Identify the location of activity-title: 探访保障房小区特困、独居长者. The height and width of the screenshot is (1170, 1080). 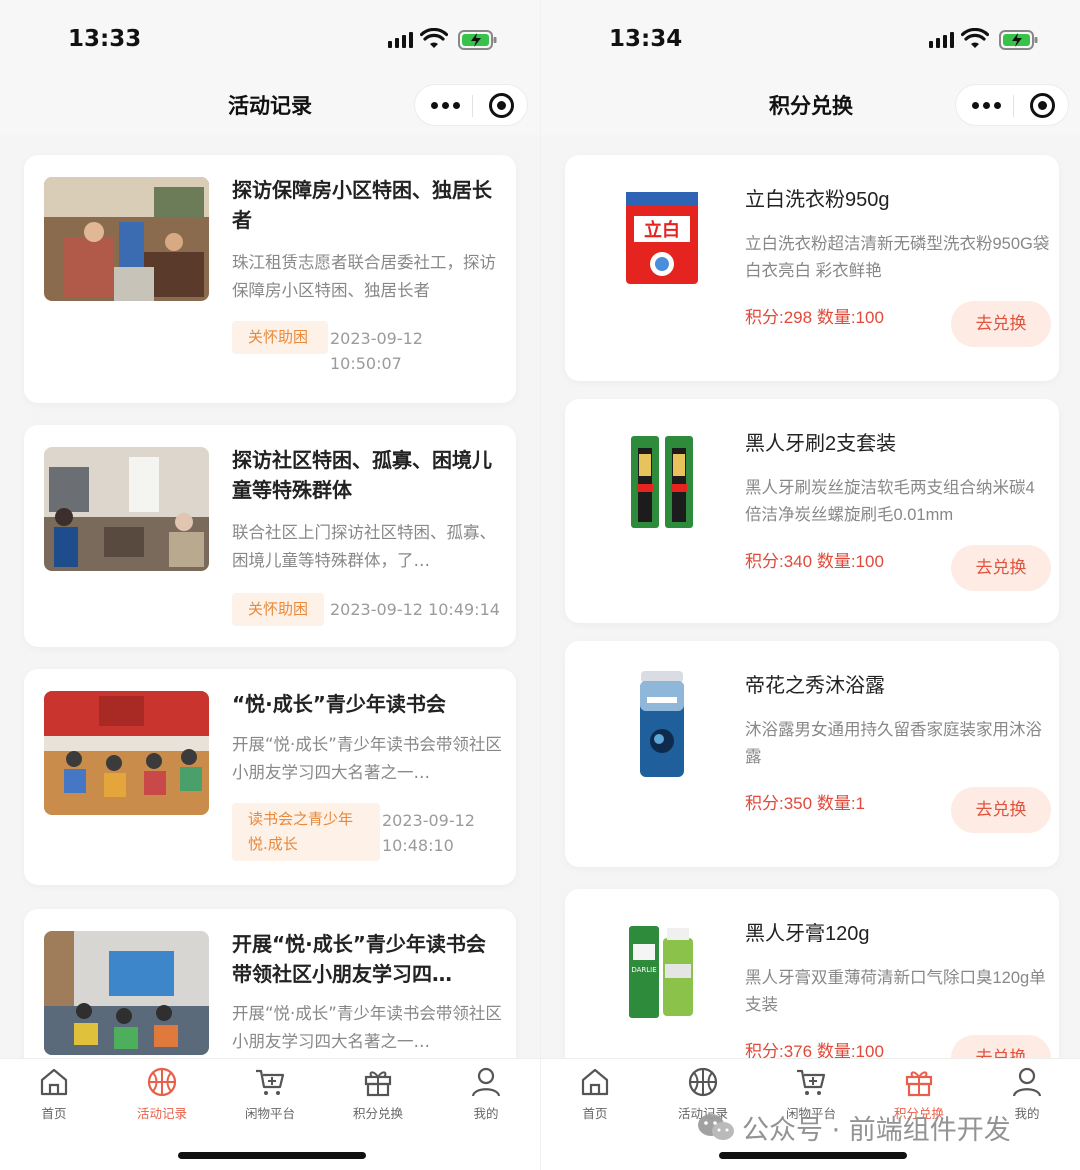
(362, 205).